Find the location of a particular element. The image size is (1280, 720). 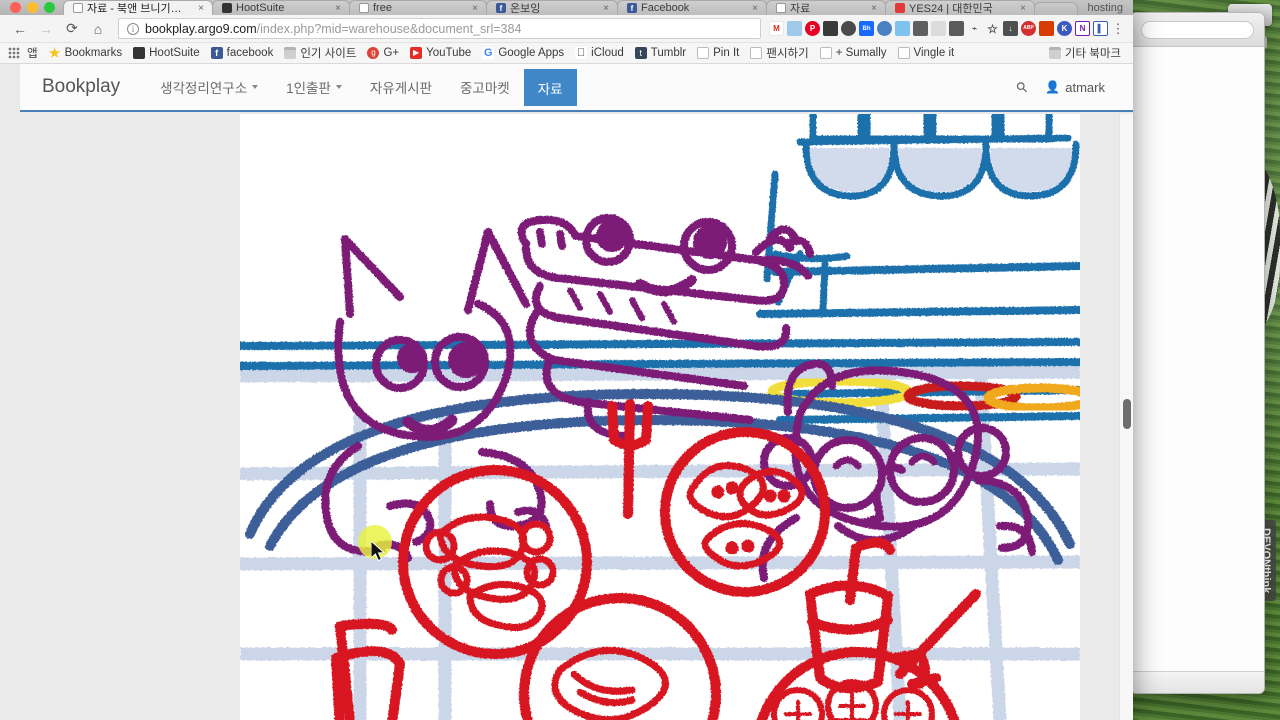

browser-tab-1: HootSuite × is located at coordinates (281, 7).